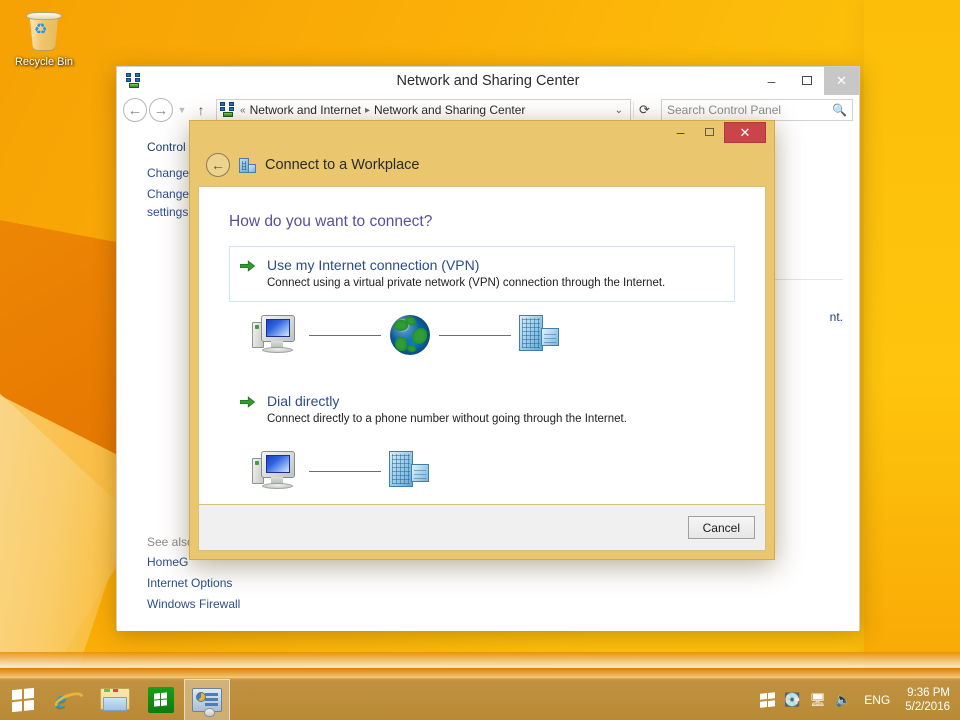 Image resolution: width=960 pixels, height=720 pixels. Describe the element at coordinates (218, 165) in the screenshot. I see `back-arrow-icon: ←` at that location.